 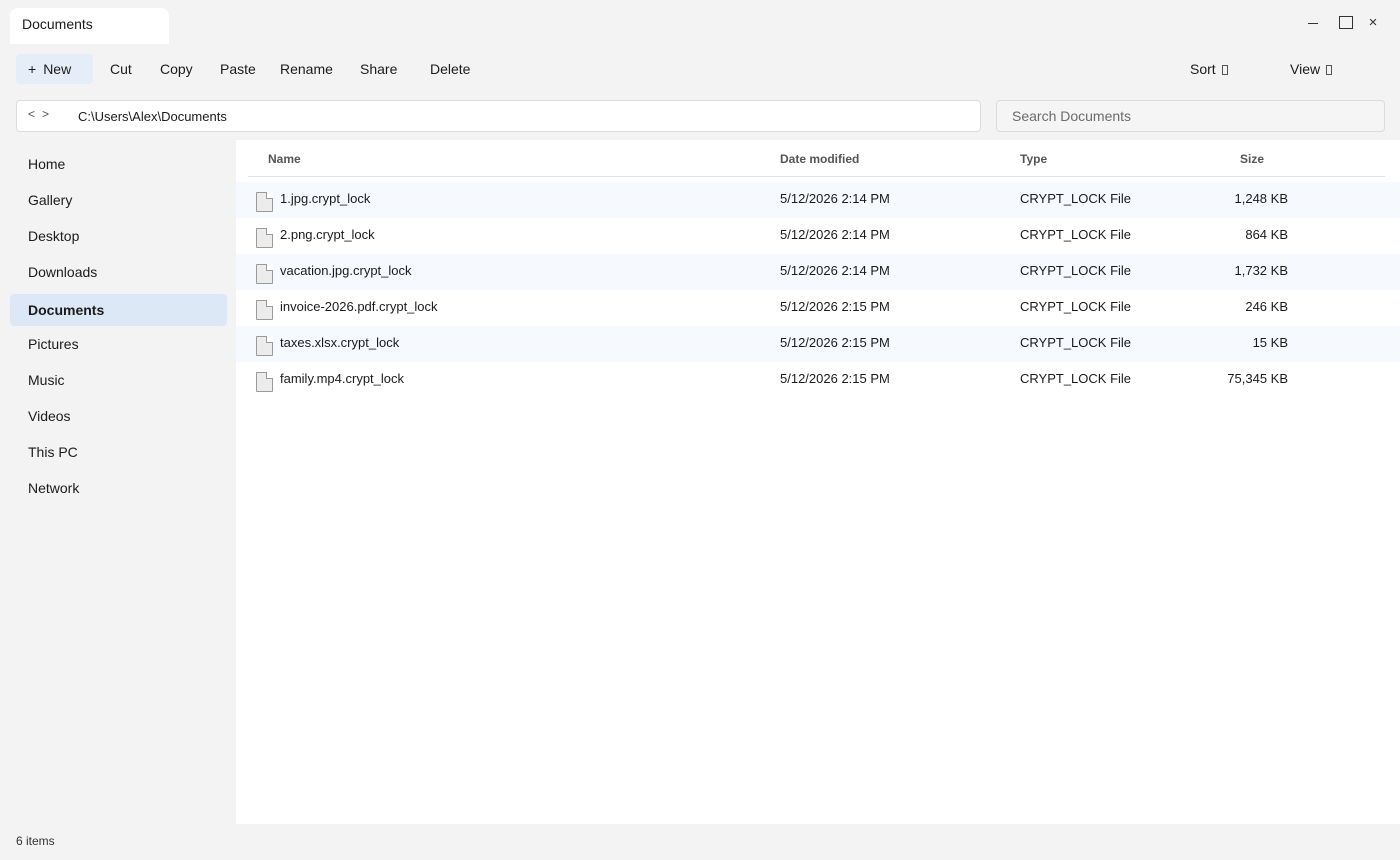 I want to click on file-size: 246 KB, so click(x=1266, y=306).